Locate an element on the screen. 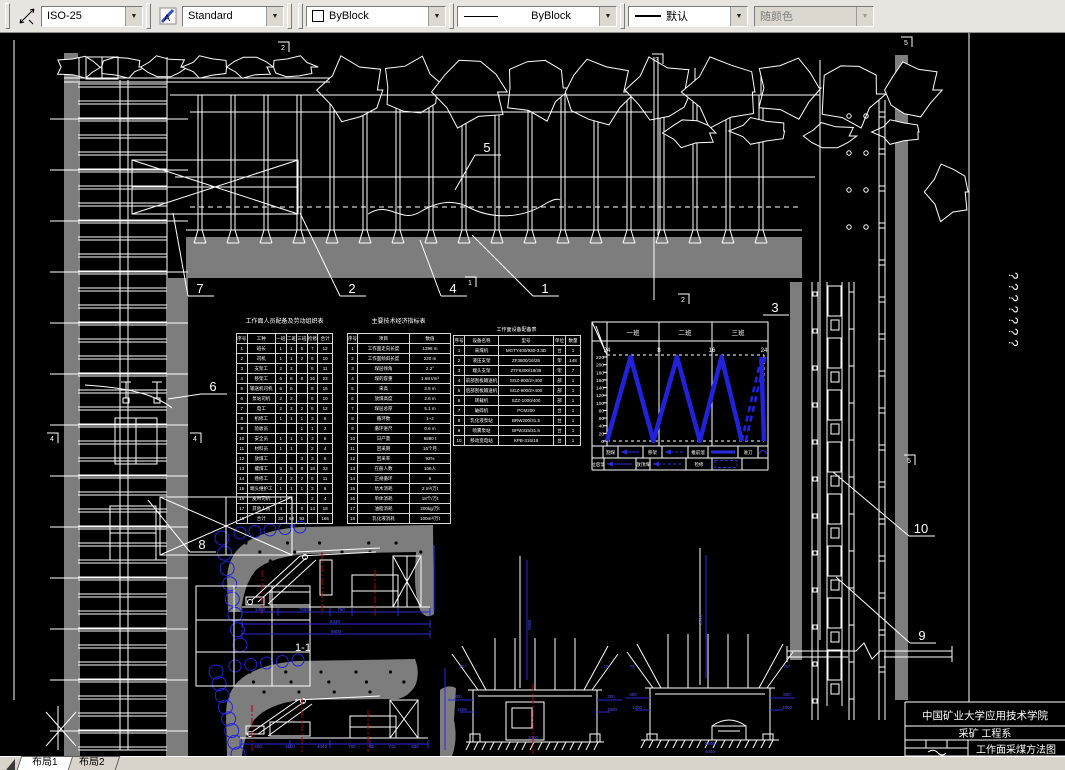 The width and height of the screenshot is (1065, 770). dim-style-value: ISO-25 is located at coordinates (64, 16).